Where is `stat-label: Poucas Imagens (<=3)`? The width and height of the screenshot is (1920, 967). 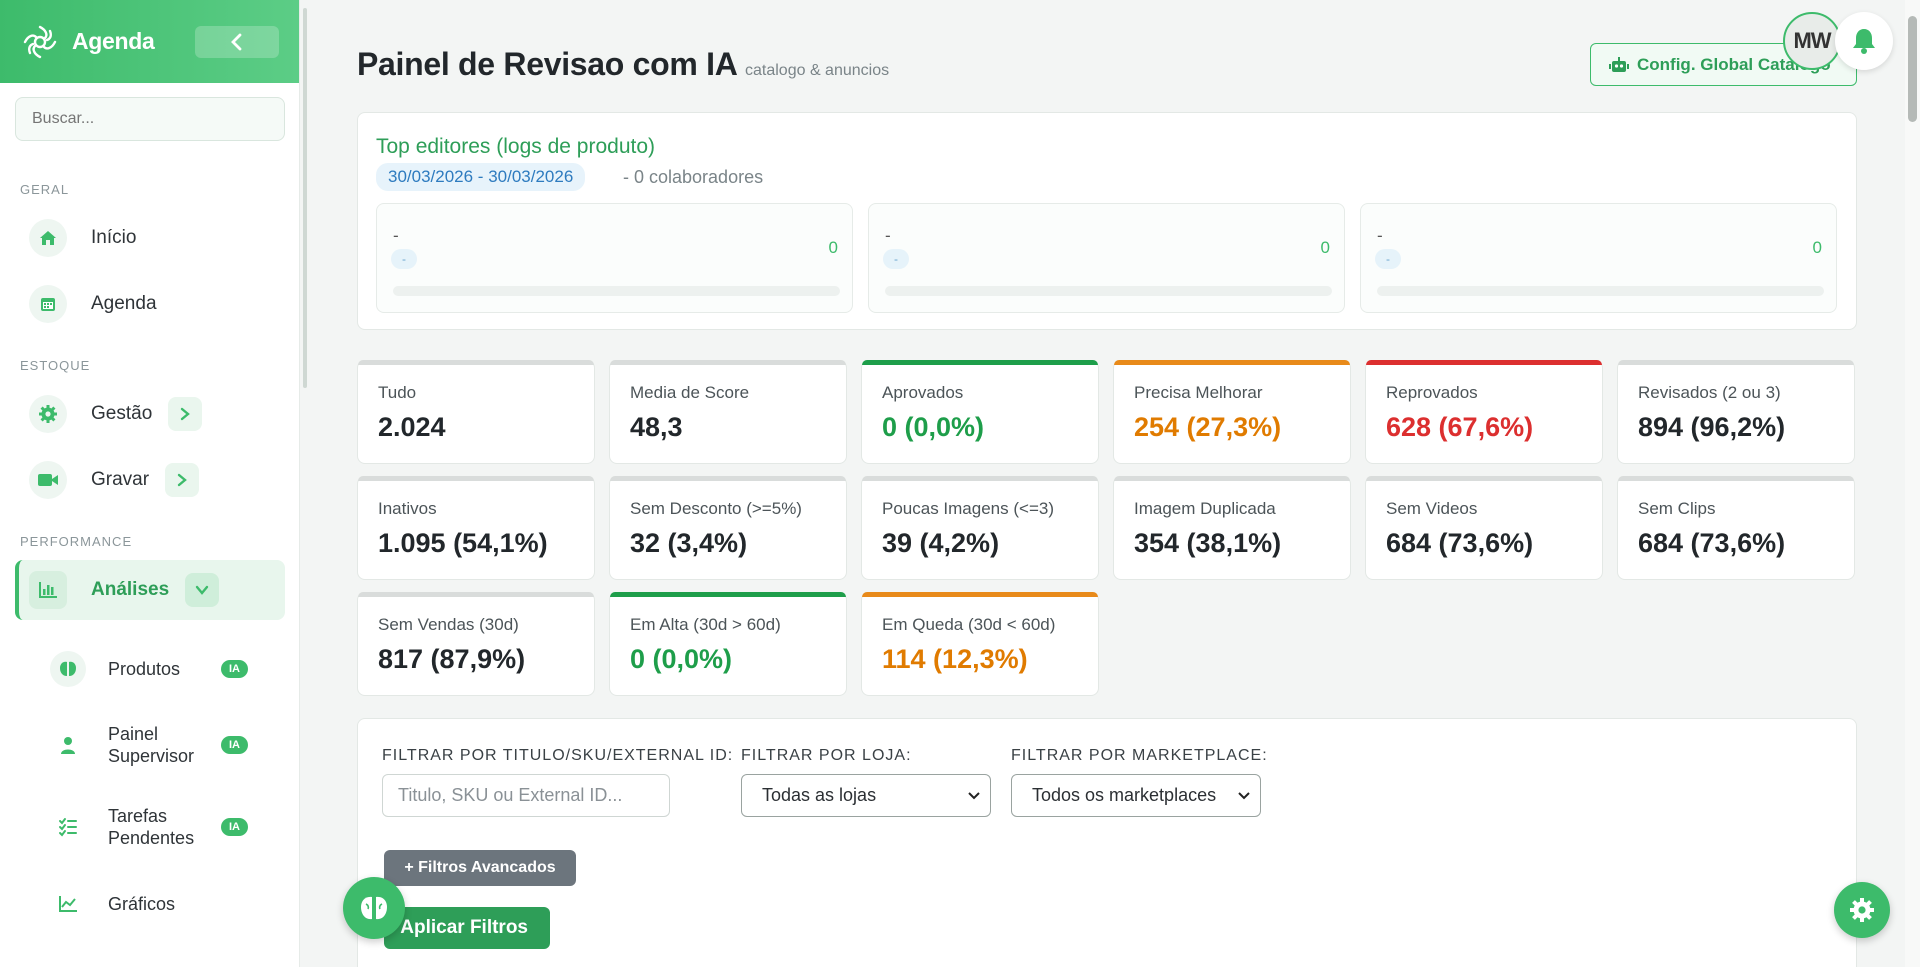
stat-label: Poucas Imagens (<=3) is located at coordinates (968, 508).